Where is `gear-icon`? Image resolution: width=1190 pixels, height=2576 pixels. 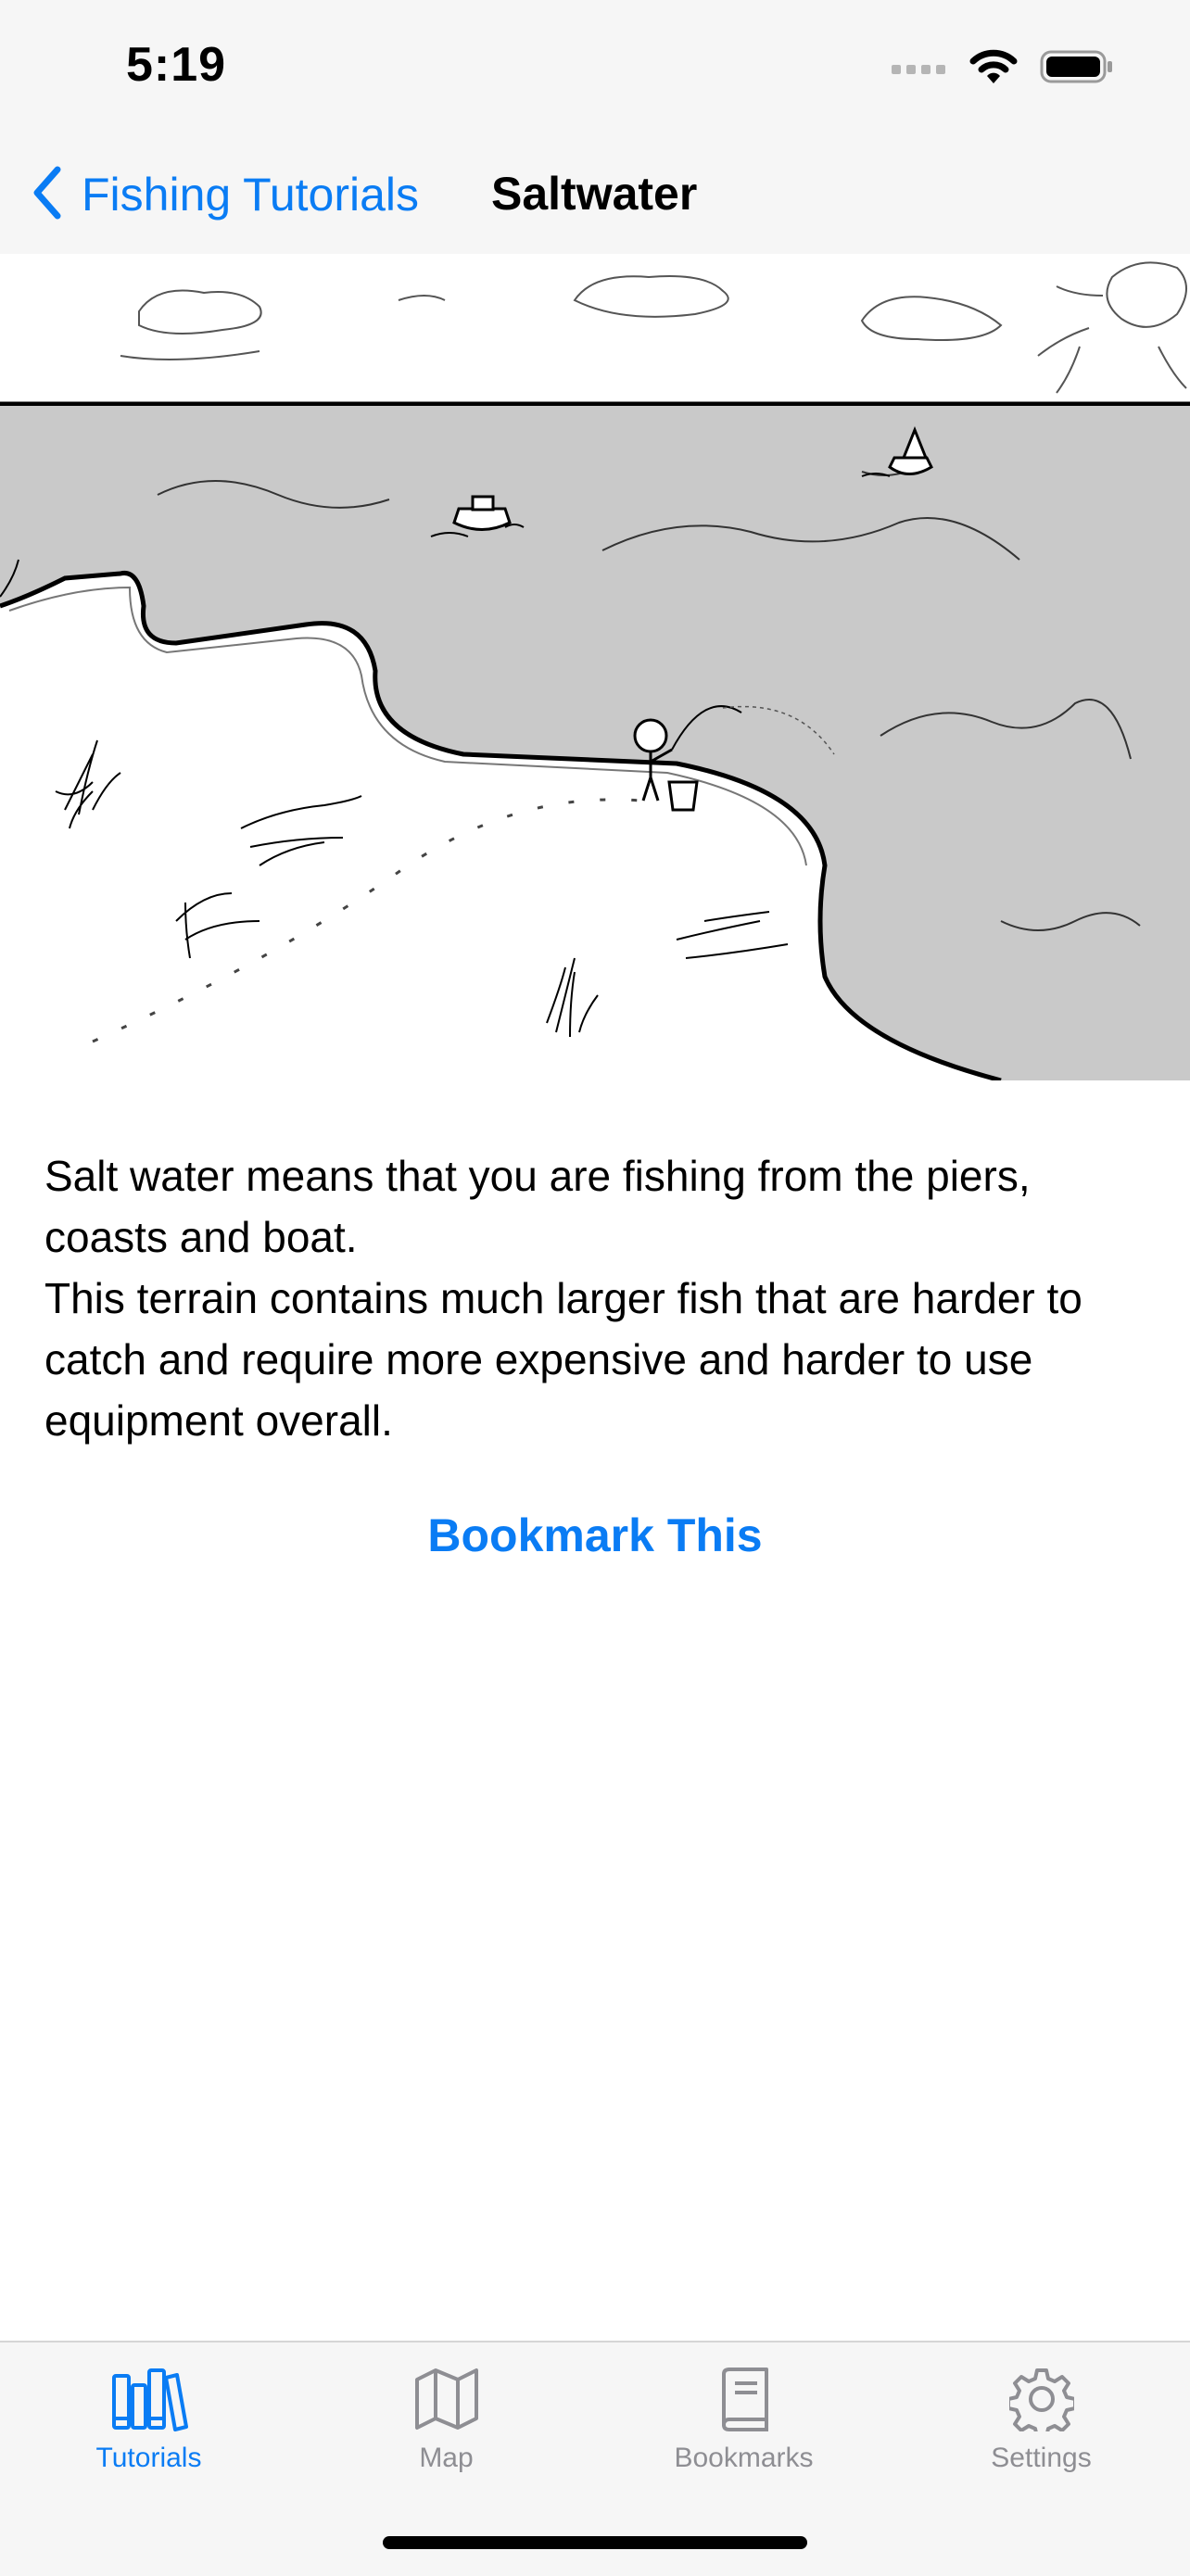
gear-icon is located at coordinates (1041, 2399).